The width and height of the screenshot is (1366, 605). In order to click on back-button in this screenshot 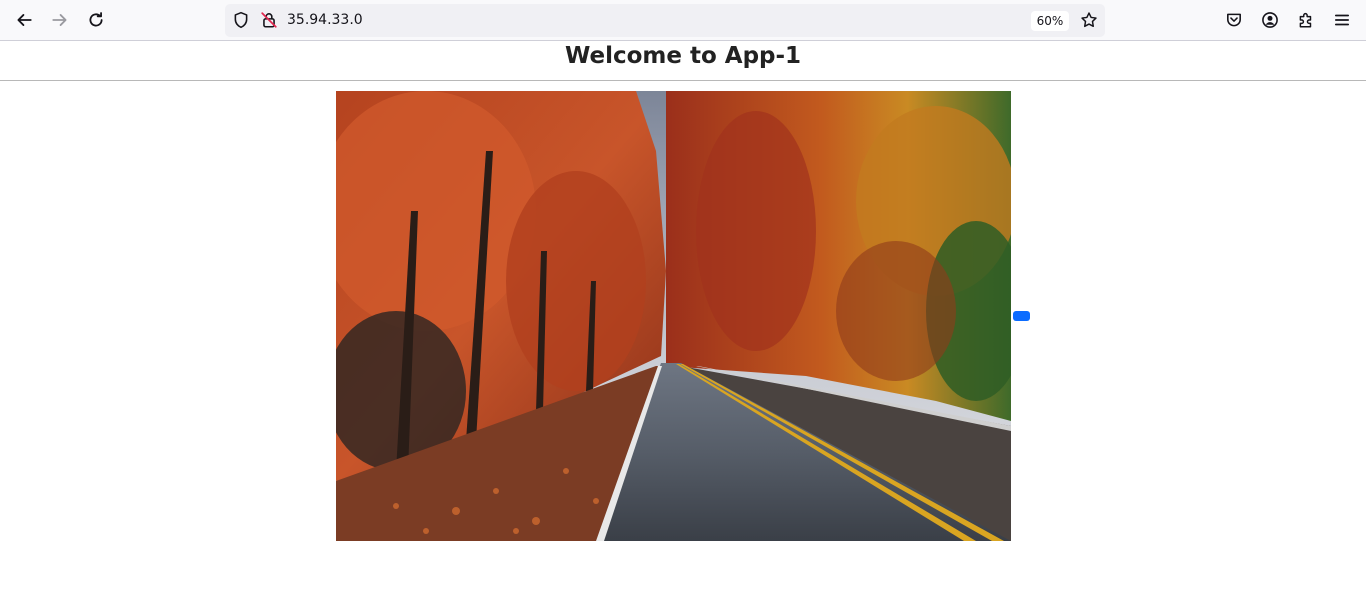, I will do `click(24, 20)`.